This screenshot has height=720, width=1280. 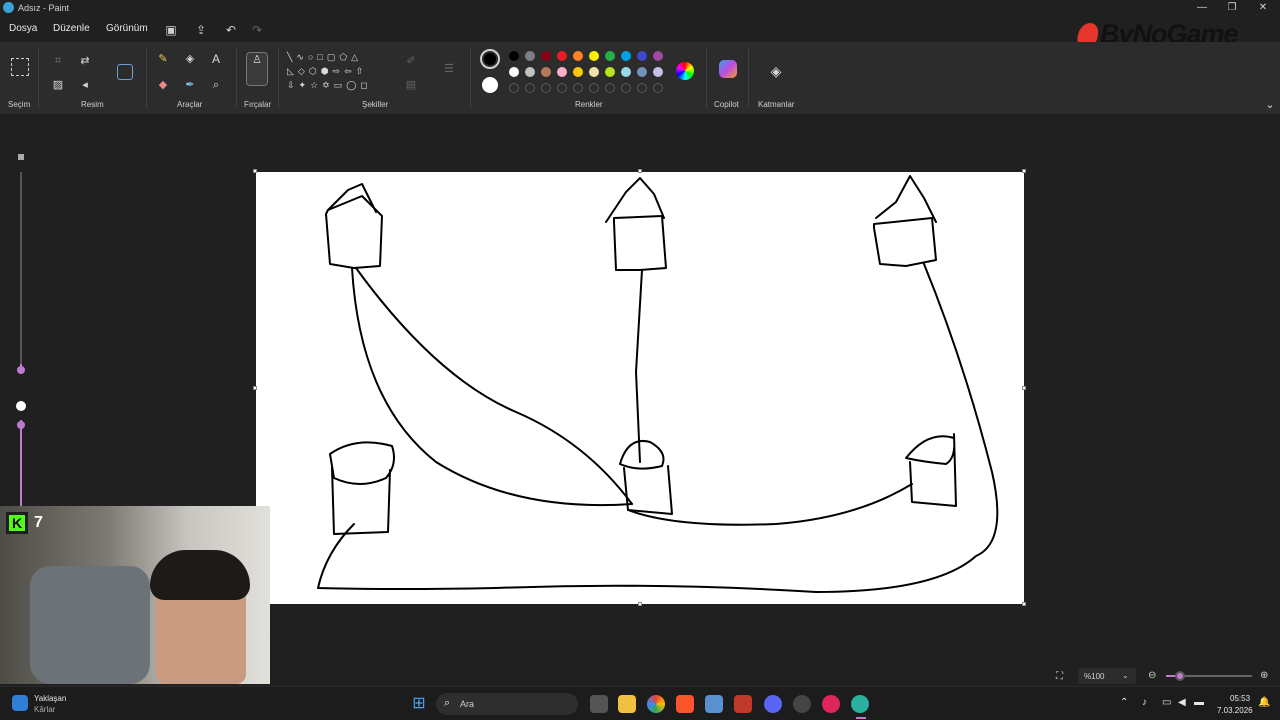 What do you see at coordinates (1199, 702) in the screenshot?
I see `battery-icon: ▬` at bounding box center [1199, 702].